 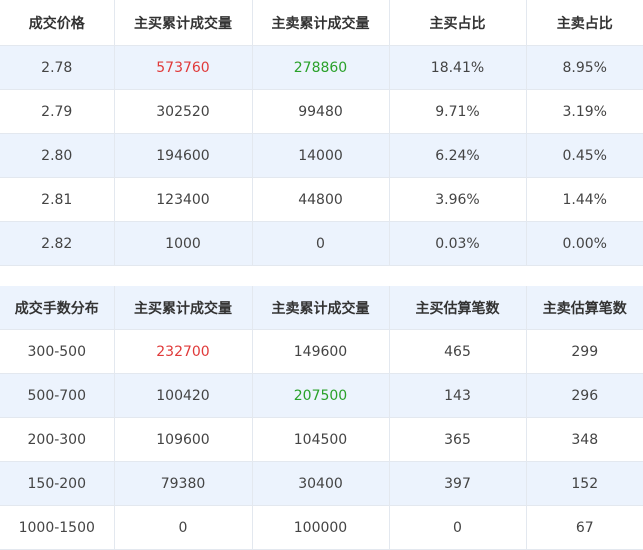 I want to click on table-row: 2.81 123400 44800 3.96% 1.44%, so click(x=321, y=199).